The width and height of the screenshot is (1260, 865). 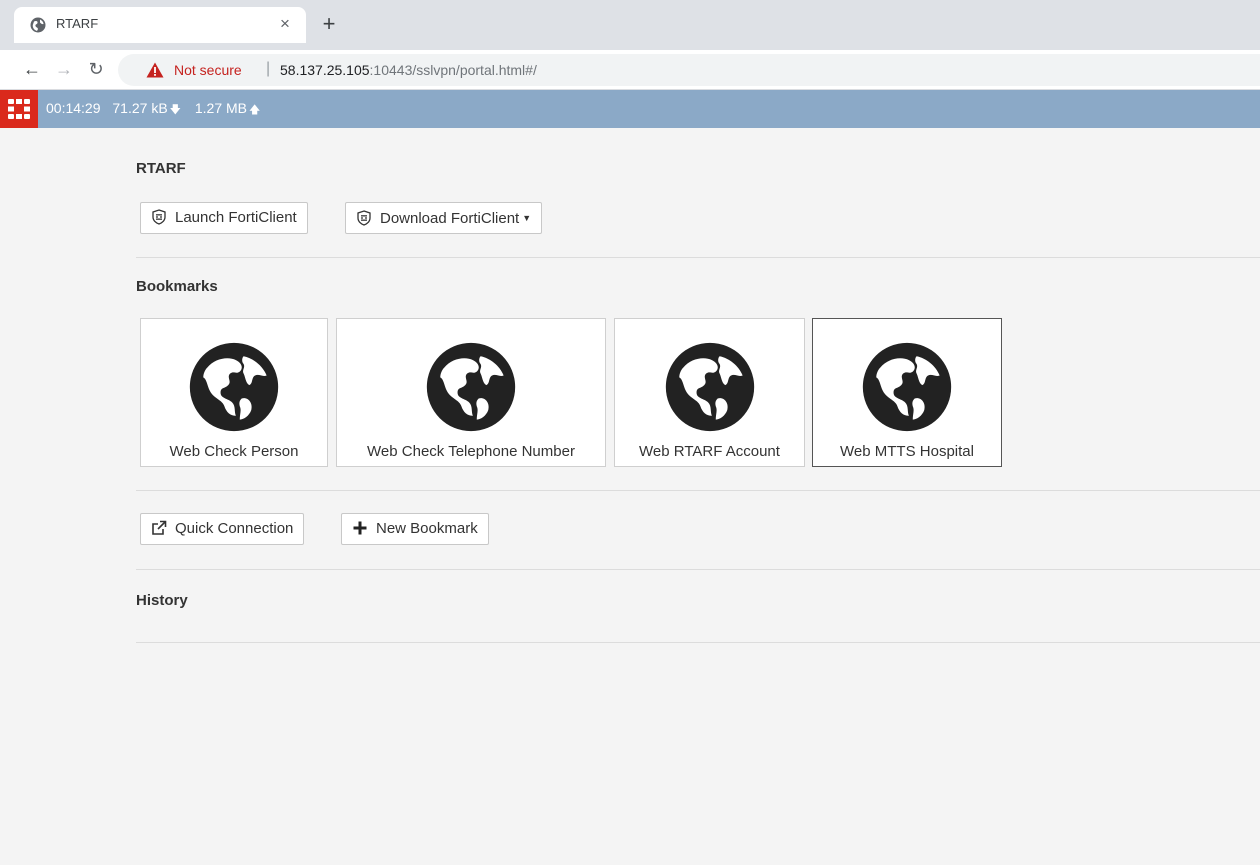 What do you see at coordinates (159, 527) in the screenshot?
I see `external-link-icon` at bounding box center [159, 527].